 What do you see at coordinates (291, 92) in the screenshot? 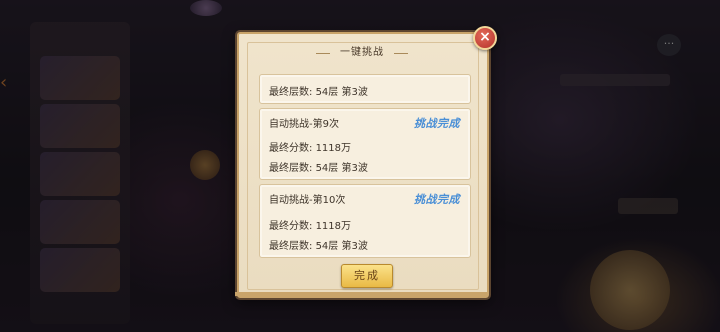
I see `final-floor-label: 最终层数:` at bounding box center [291, 92].